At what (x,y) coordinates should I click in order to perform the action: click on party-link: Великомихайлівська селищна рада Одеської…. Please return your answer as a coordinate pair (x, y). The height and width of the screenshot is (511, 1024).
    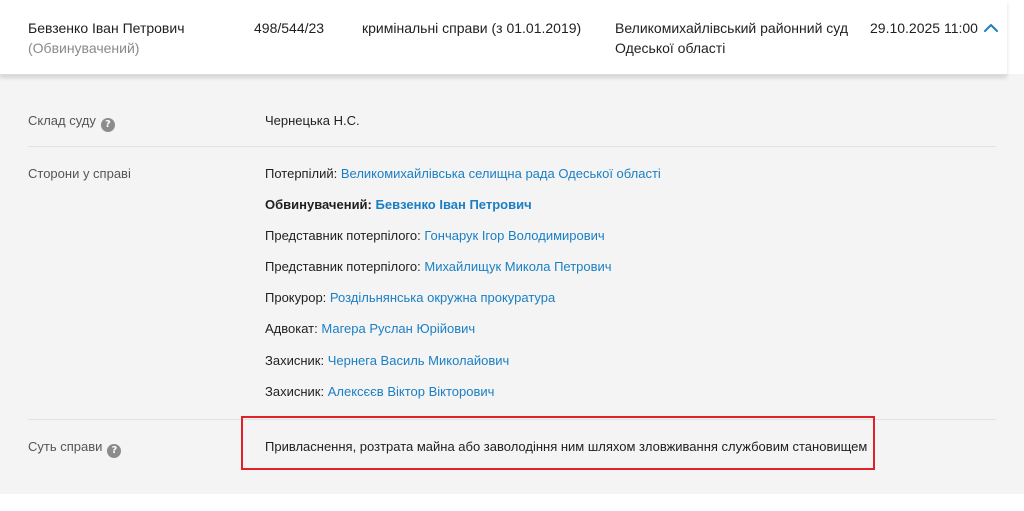
    Looking at the image, I should click on (501, 173).